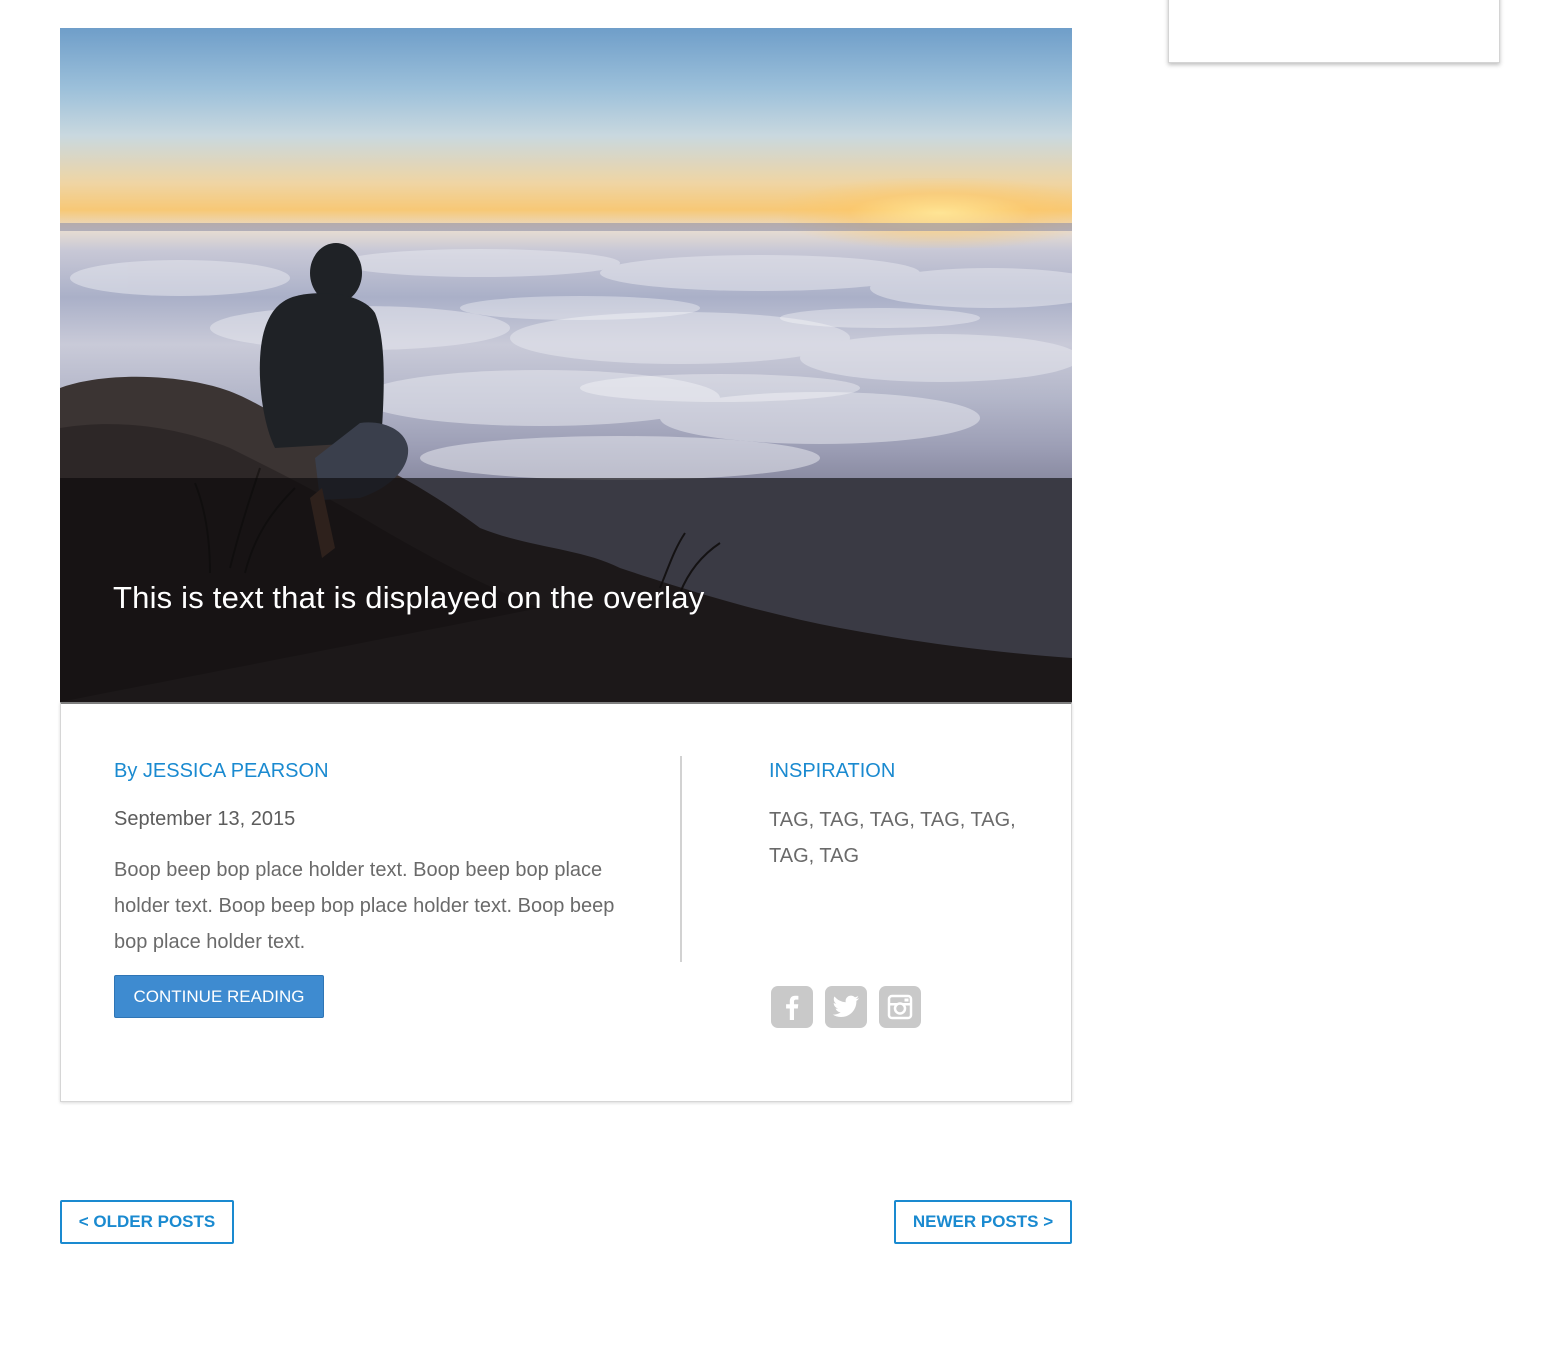 The image size is (1550, 1356). I want to click on social-share-bar, so click(846, 1007).